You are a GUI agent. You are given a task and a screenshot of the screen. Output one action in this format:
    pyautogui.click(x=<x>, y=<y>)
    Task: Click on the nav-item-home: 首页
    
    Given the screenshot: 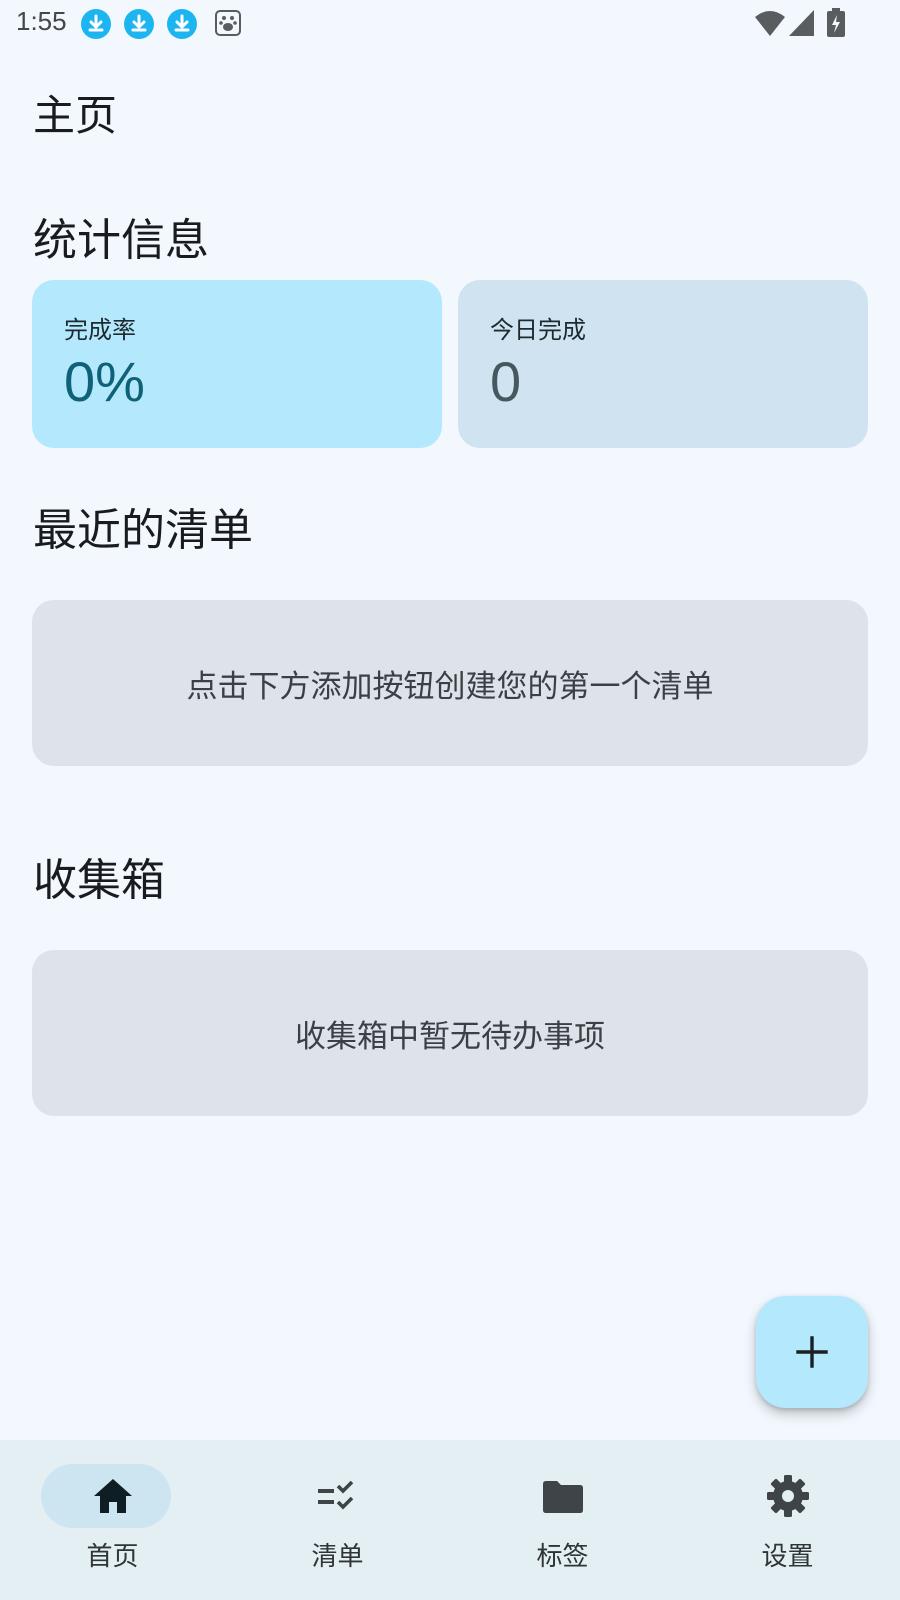 What is the action you would take?
    pyautogui.click(x=112, y=1520)
    